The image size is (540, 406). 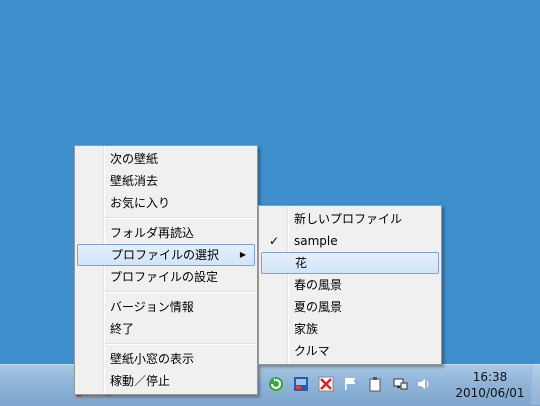 I want to click on profile-item-summer: 夏の風景, so click(x=350, y=307).